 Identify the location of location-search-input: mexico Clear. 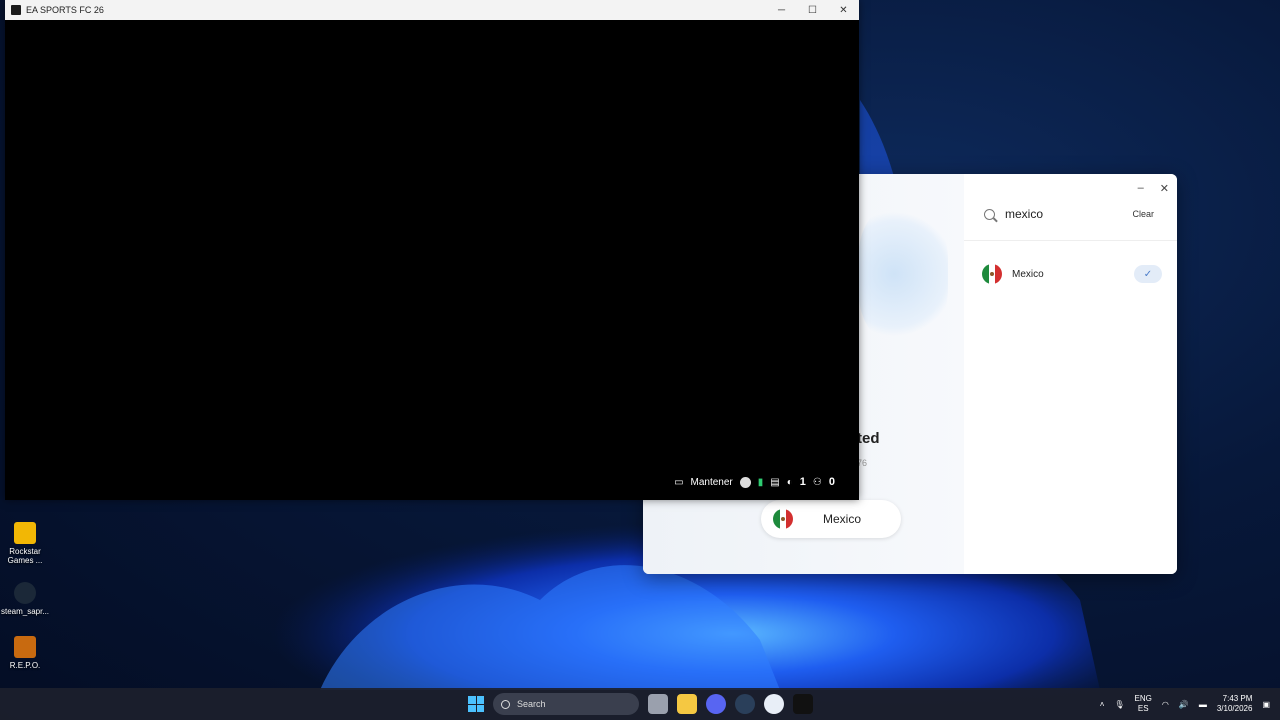
(1071, 214).